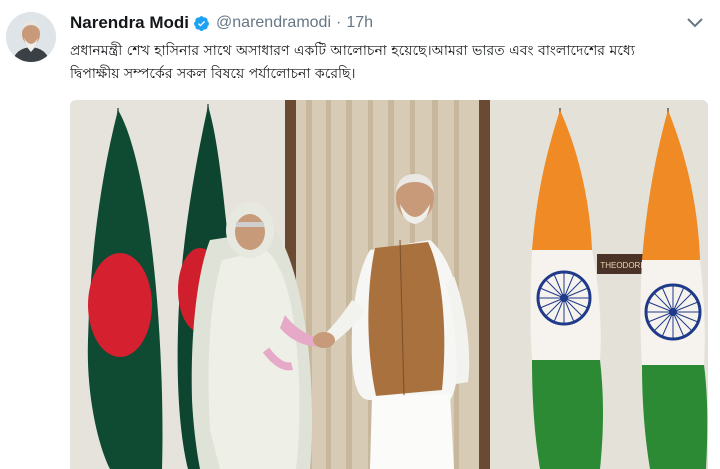  Describe the element at coordinates (273, 23) in the screenshot. I see `author-handle: @narendramodi` at that location.